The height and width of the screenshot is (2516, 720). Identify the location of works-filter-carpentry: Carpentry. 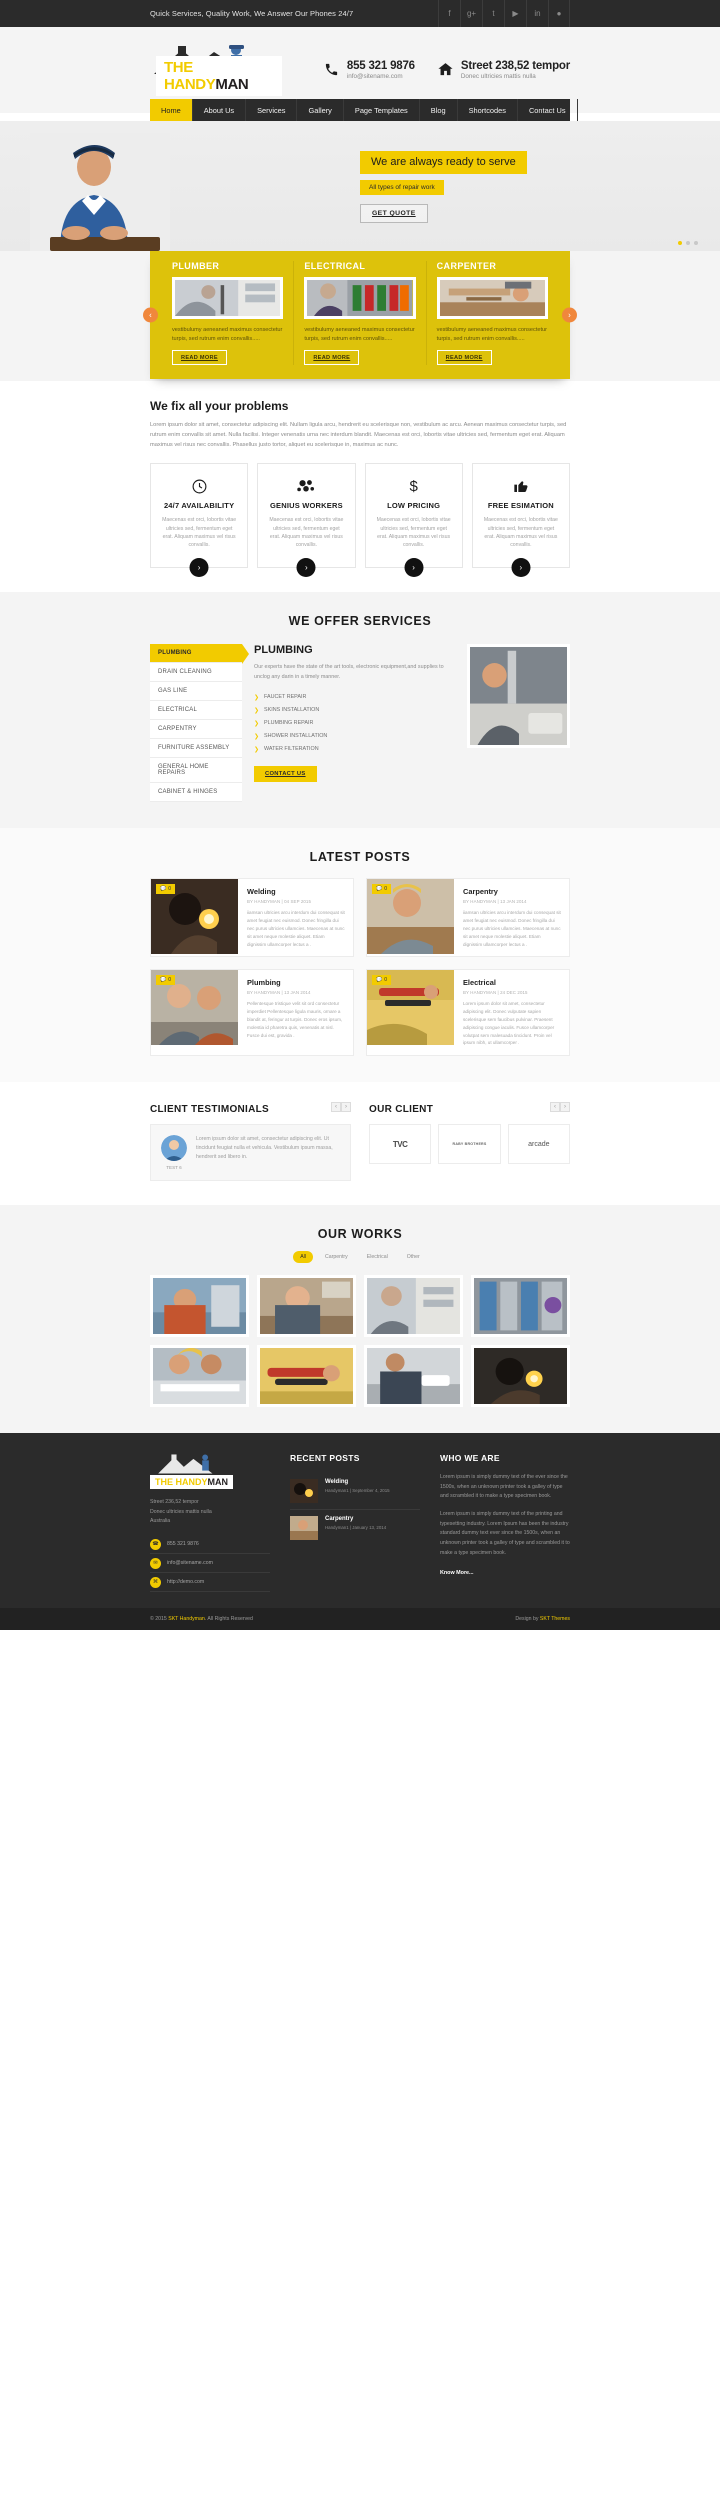
(336, 1257).